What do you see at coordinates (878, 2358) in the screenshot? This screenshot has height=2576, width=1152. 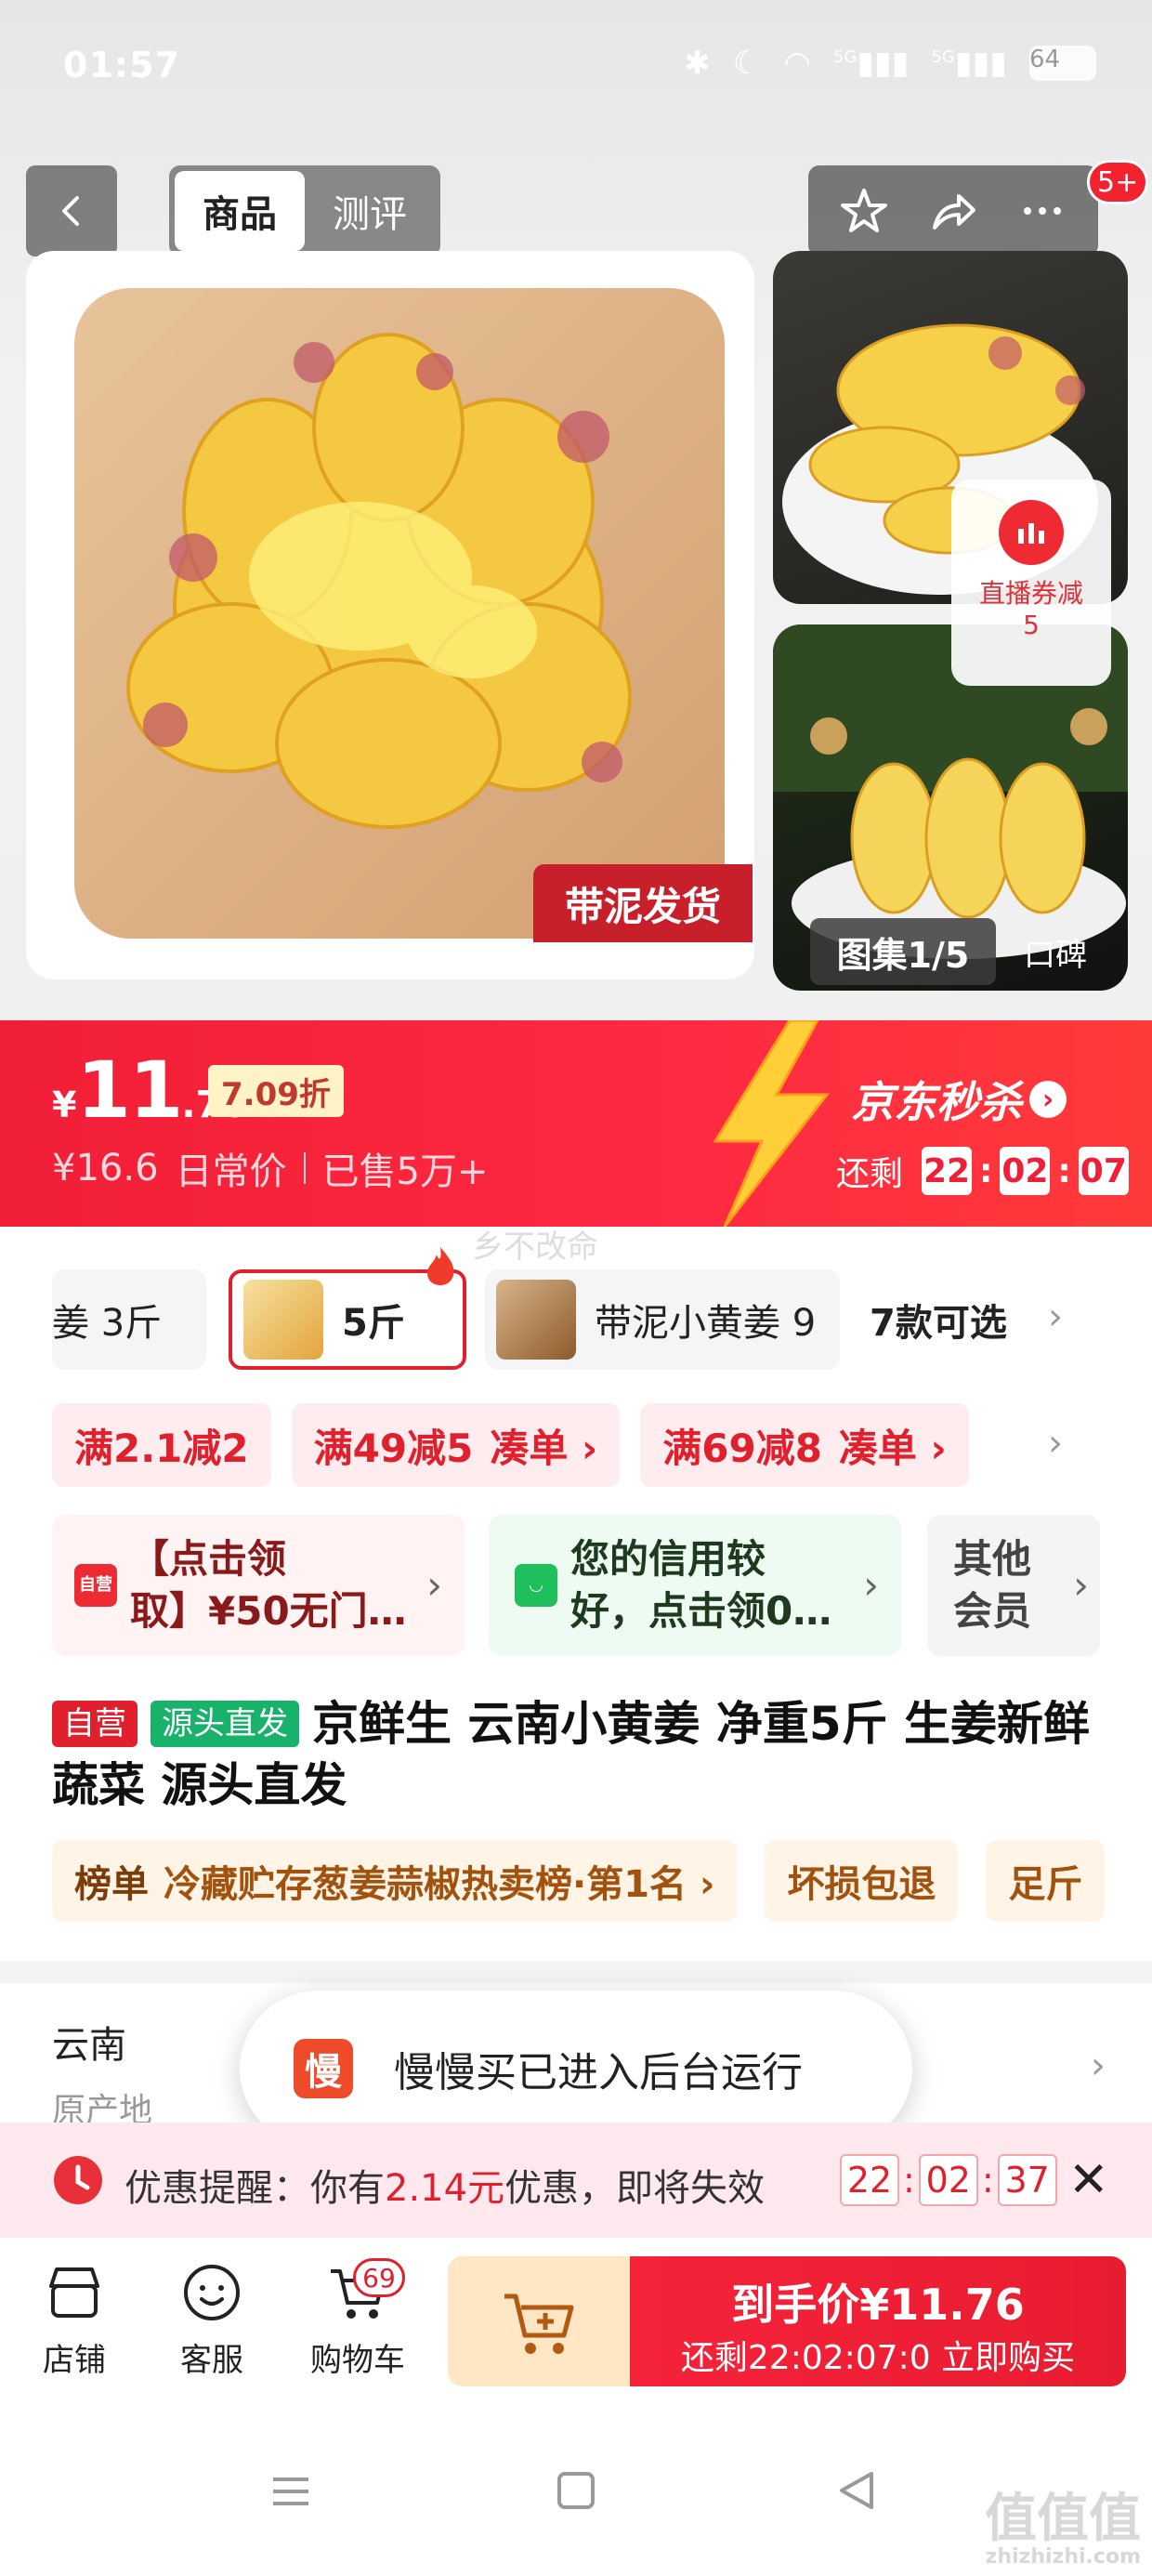 I see `buy-countdown: 还剩22:02:07:0 立即购买` at bounding box center [878, 2358].